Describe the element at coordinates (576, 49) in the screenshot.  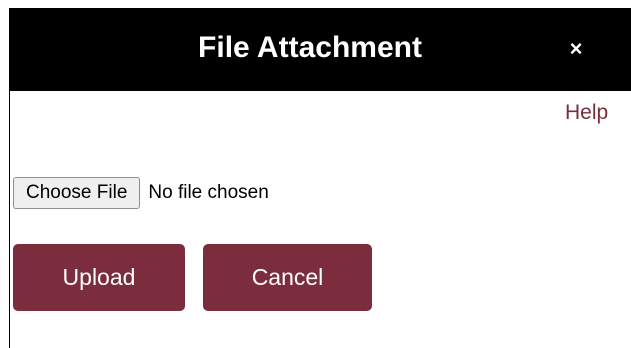
I see `close-icon: ×` at that location.